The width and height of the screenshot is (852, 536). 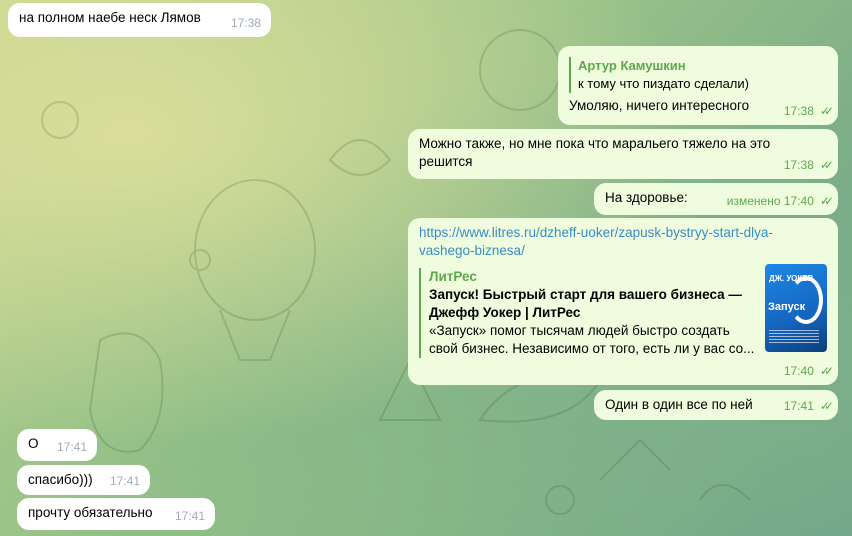 What do you see at coordinates (770, 201) in the screenshot?
I see `message-time: изменено 17:40` at bounding box center [770, 201].